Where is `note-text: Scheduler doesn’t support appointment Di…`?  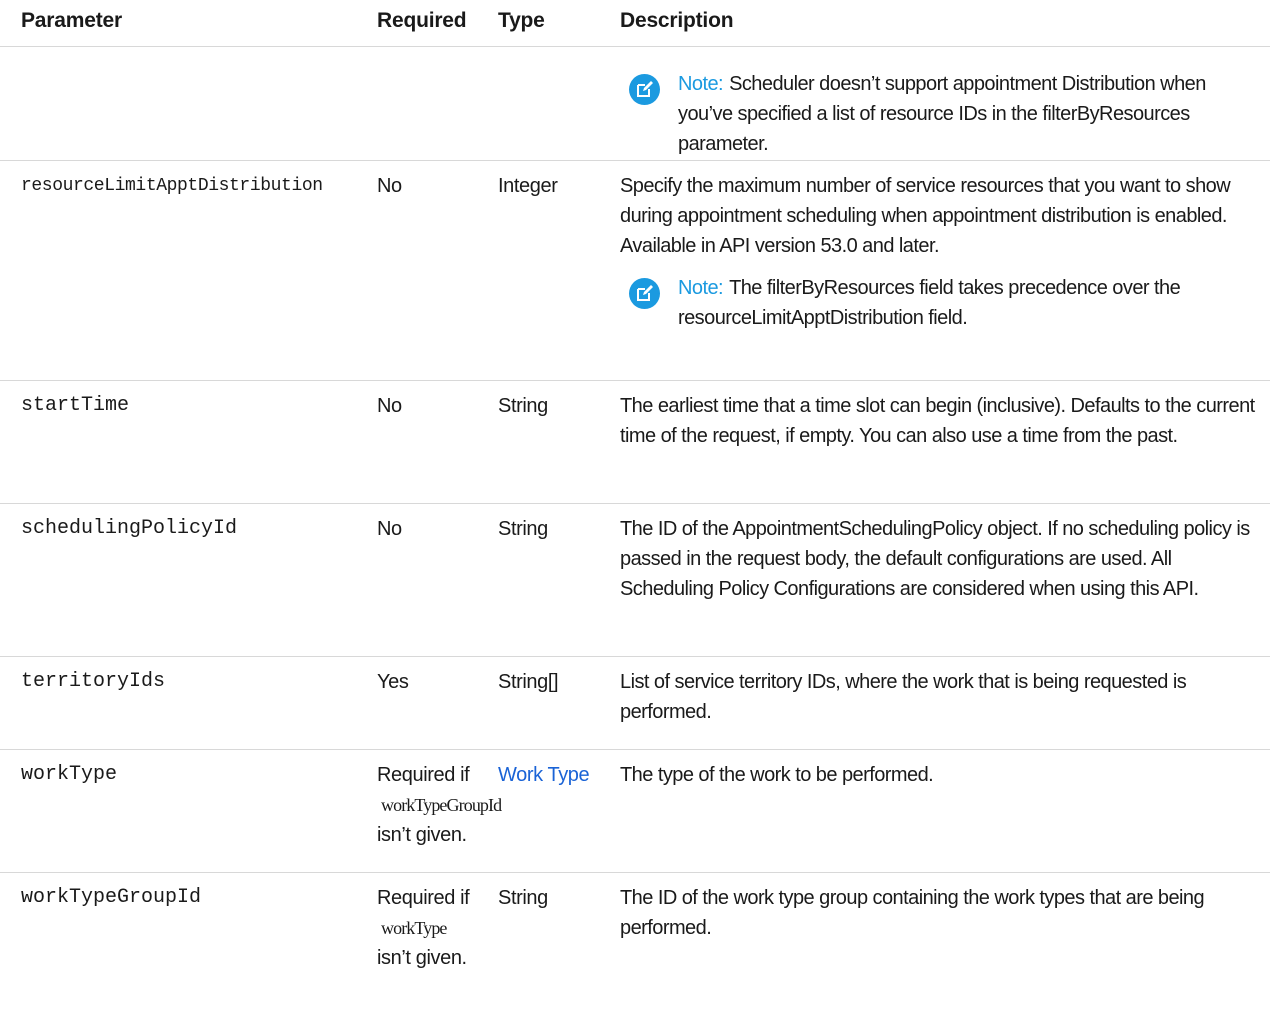
note-text: Scheduler doesn’t support appointment Di… is located at coordinates (942, 114).